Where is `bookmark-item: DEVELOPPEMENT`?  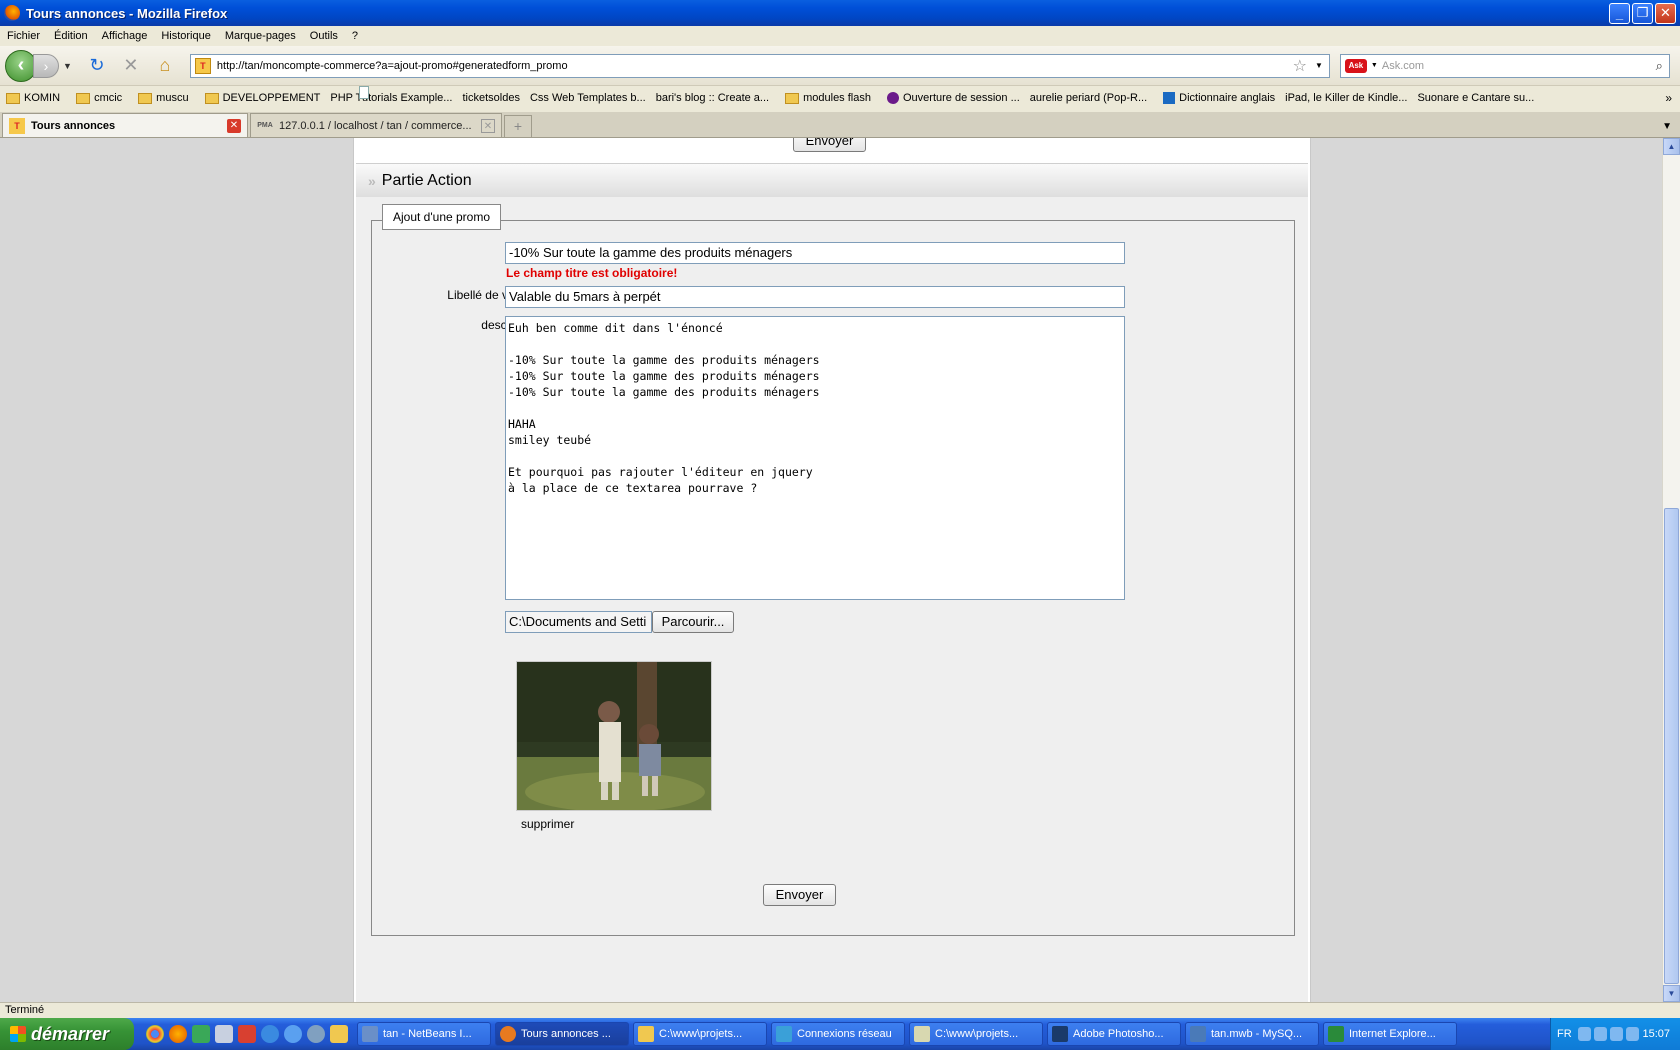 bookmark-item: DEVELOPPEMENT is located at coordinates (259, 98).